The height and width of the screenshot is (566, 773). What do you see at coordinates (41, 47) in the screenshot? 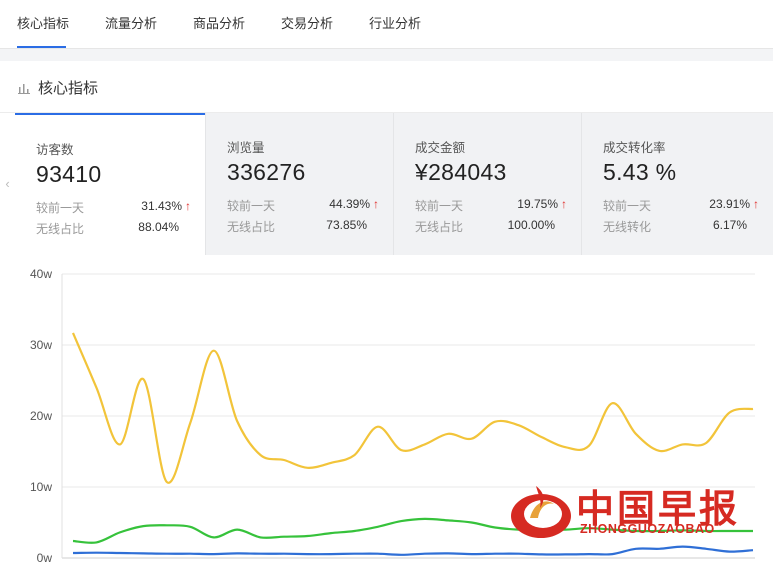
I see `active-tab-indicator` at bounding box center [41, 47].